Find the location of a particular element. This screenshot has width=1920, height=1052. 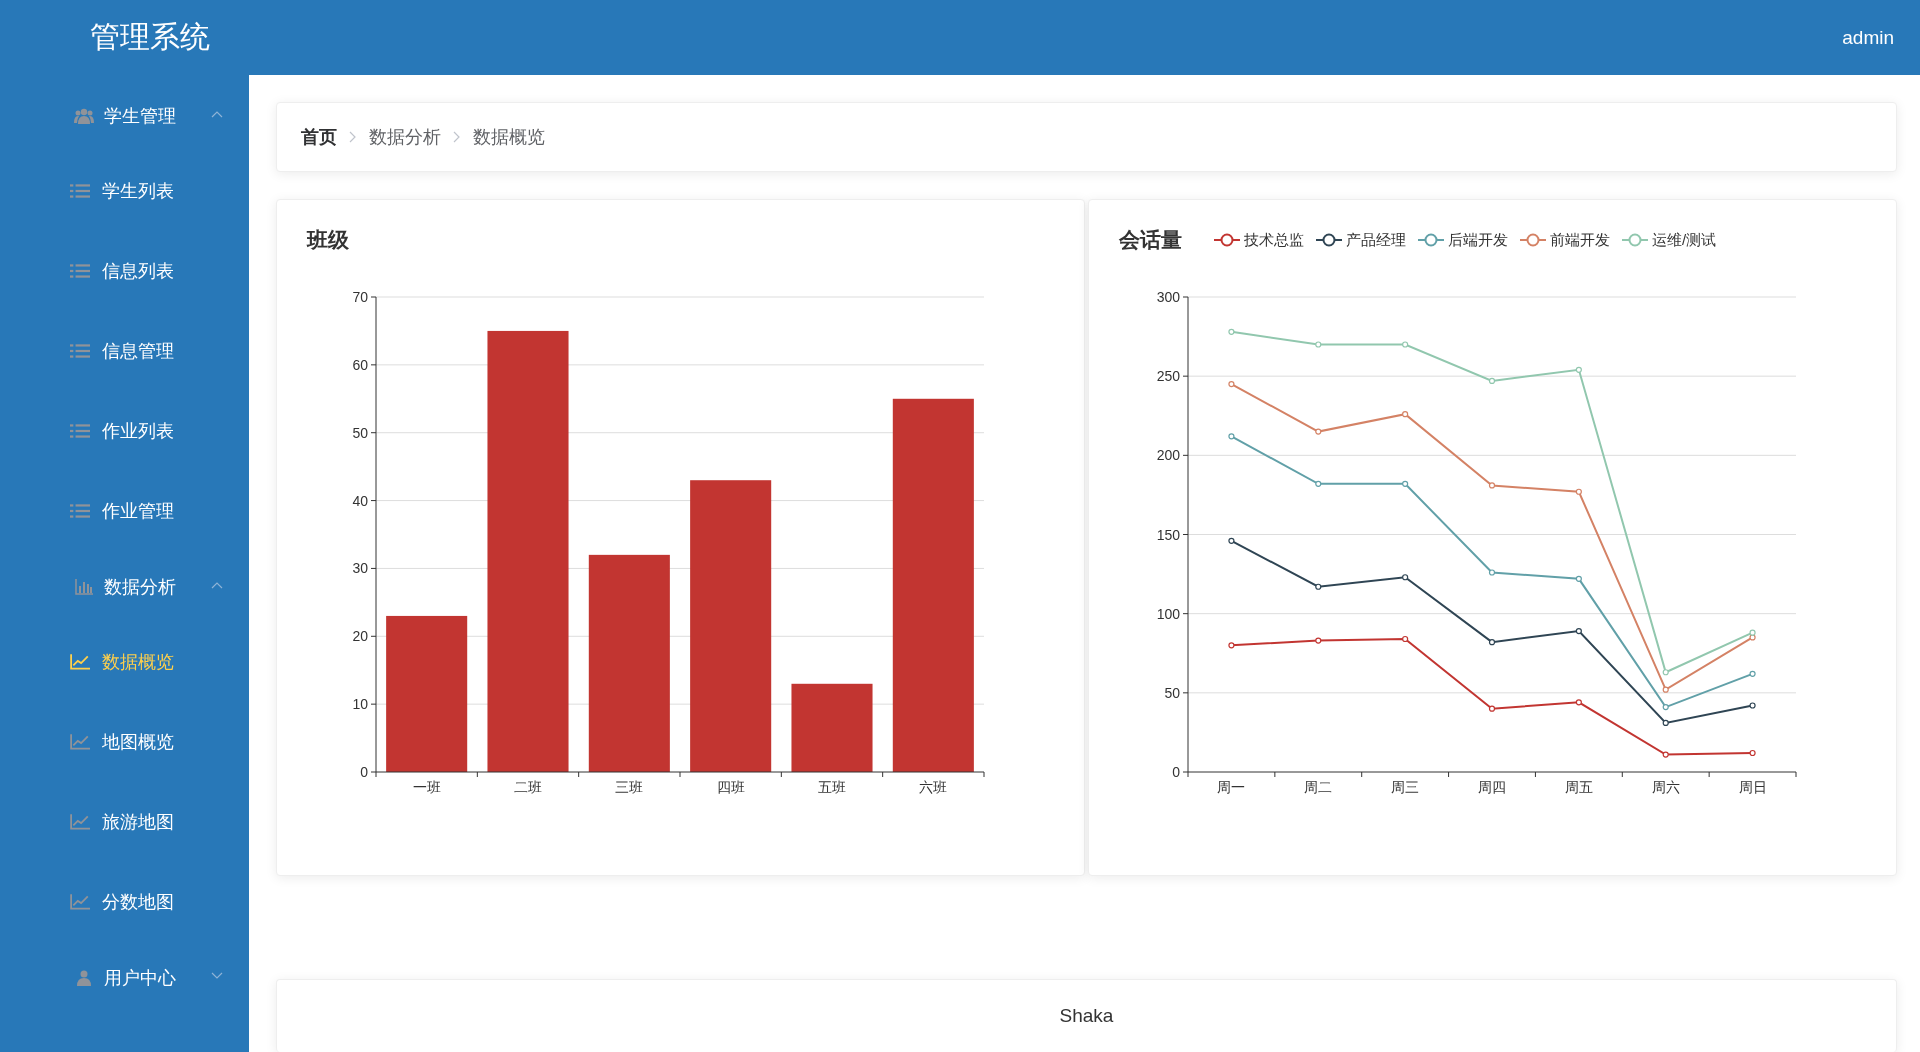

axis-label: 周三 is located at coordinates (1405, 787).